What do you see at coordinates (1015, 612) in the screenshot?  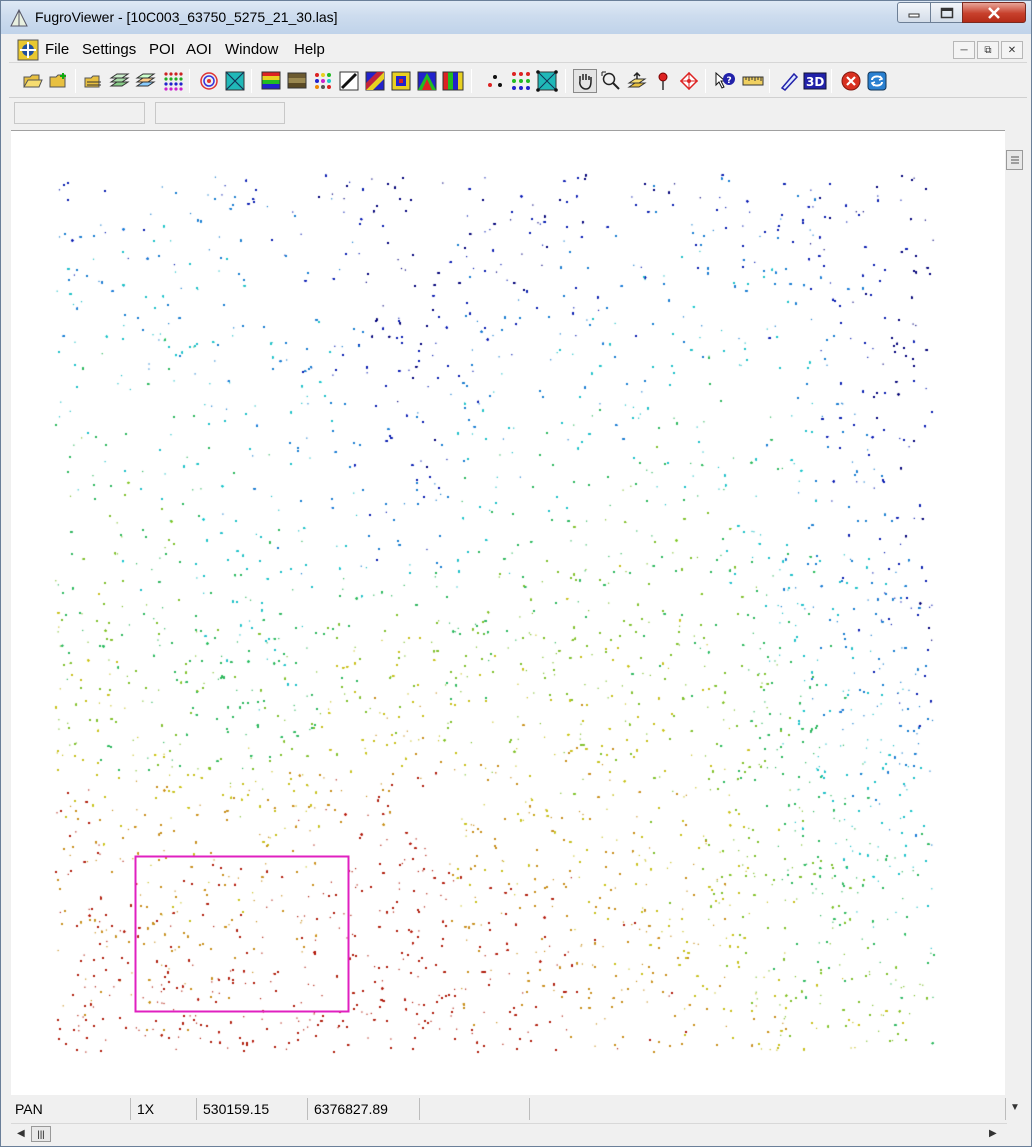 I see `vertical-scrollbar` at bounding box center [1015, 612].